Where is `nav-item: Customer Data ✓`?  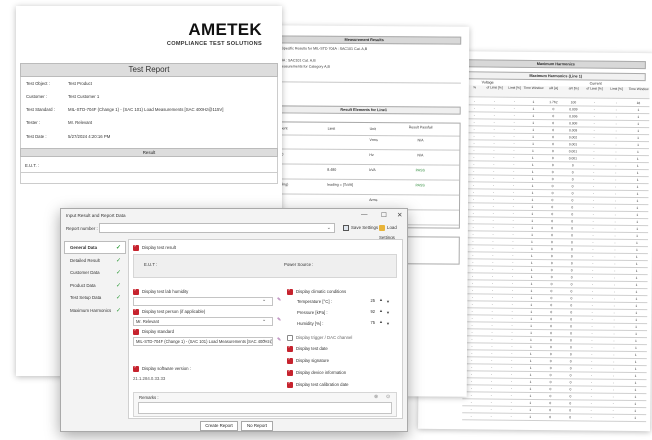 nav-item: Customer Data ✓ is located at coordinates (95, 272).